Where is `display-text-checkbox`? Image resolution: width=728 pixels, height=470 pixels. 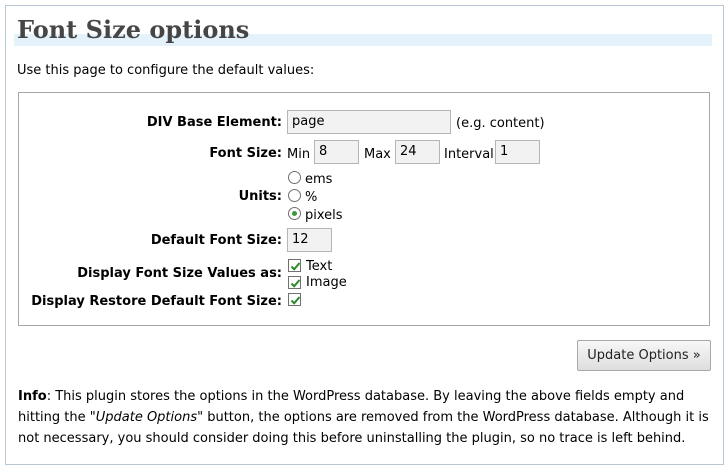 display-text-checkbox is located at coordinates (294, 265).